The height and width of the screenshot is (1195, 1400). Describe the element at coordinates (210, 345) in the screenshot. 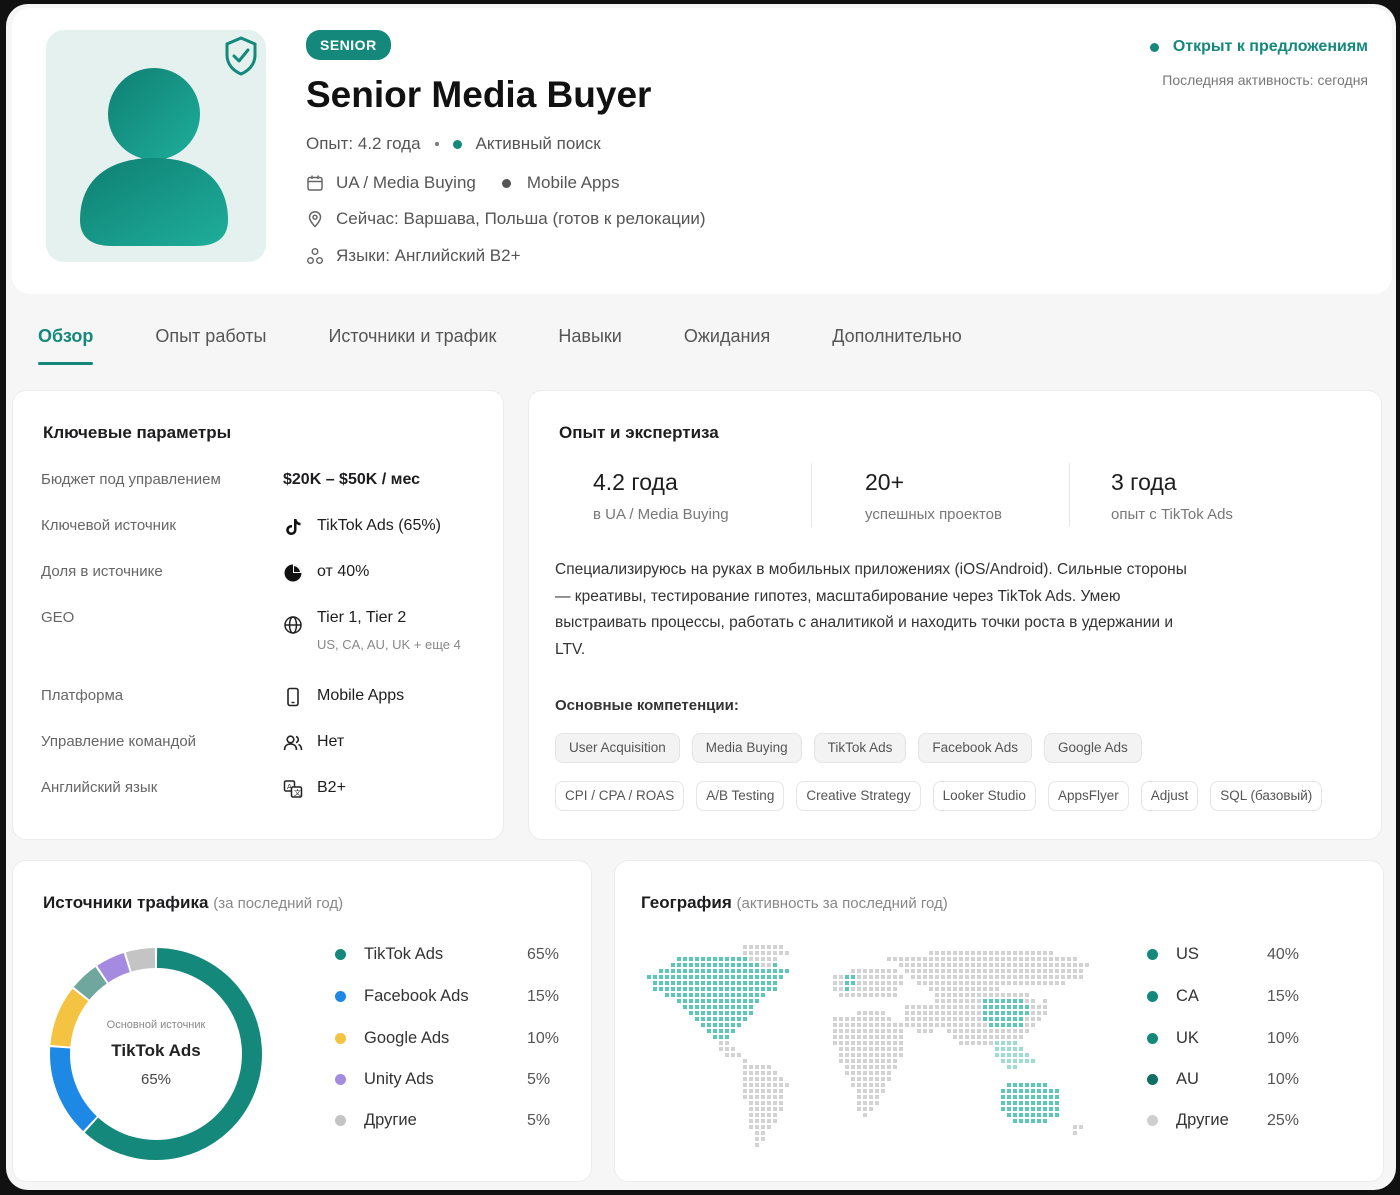

I see `tab-work-experience: Опыт работы` at that location.